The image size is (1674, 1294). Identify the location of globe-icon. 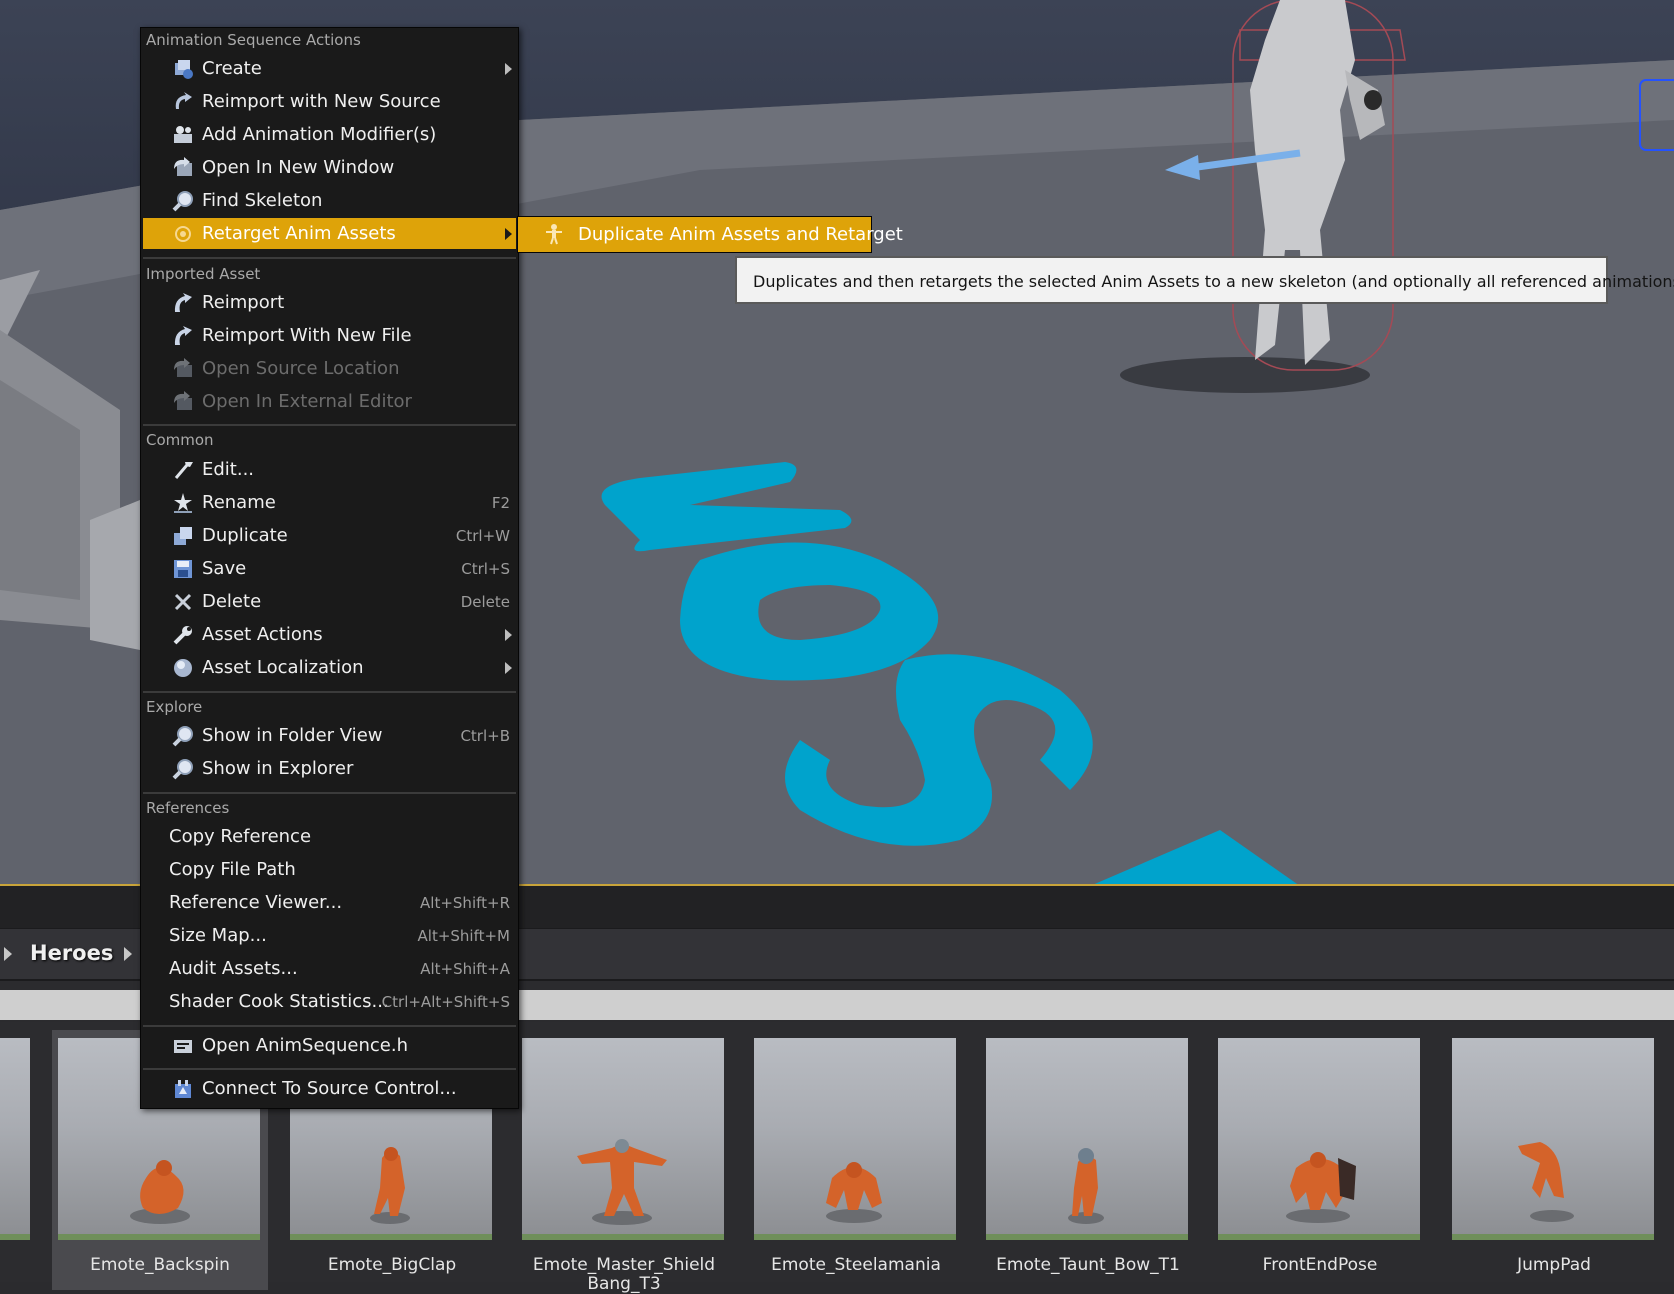
(183, 668).